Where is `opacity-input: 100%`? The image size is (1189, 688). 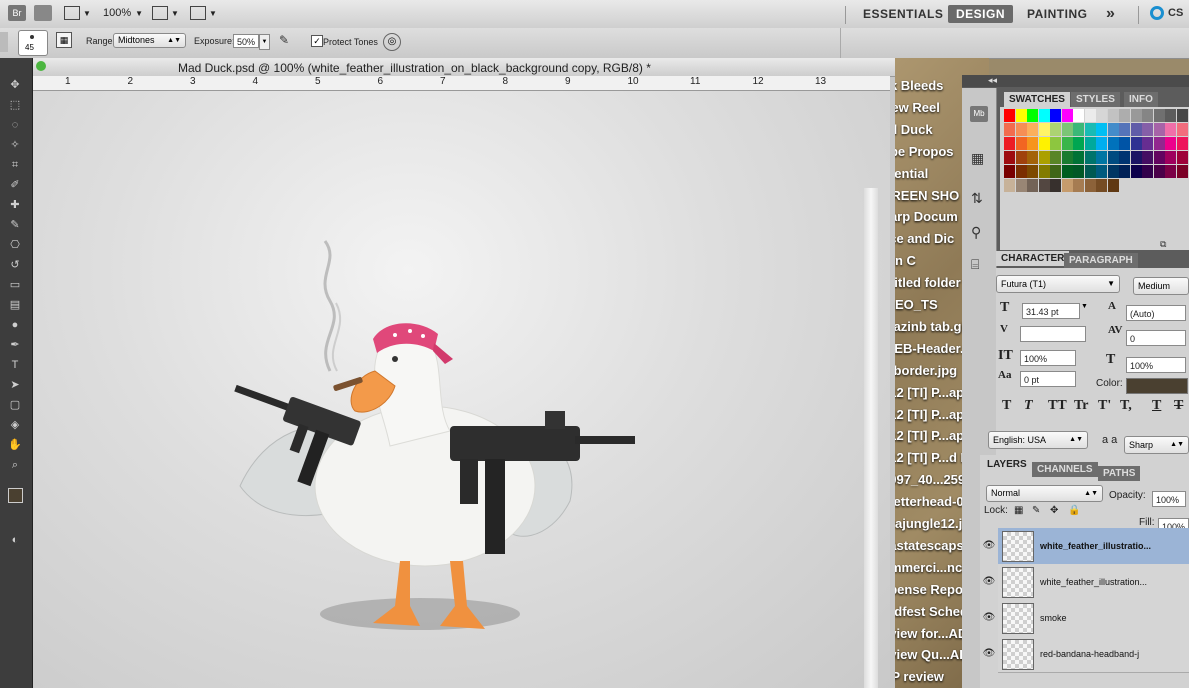
opacity-input: 100% is located at coordinates (1169, 499).